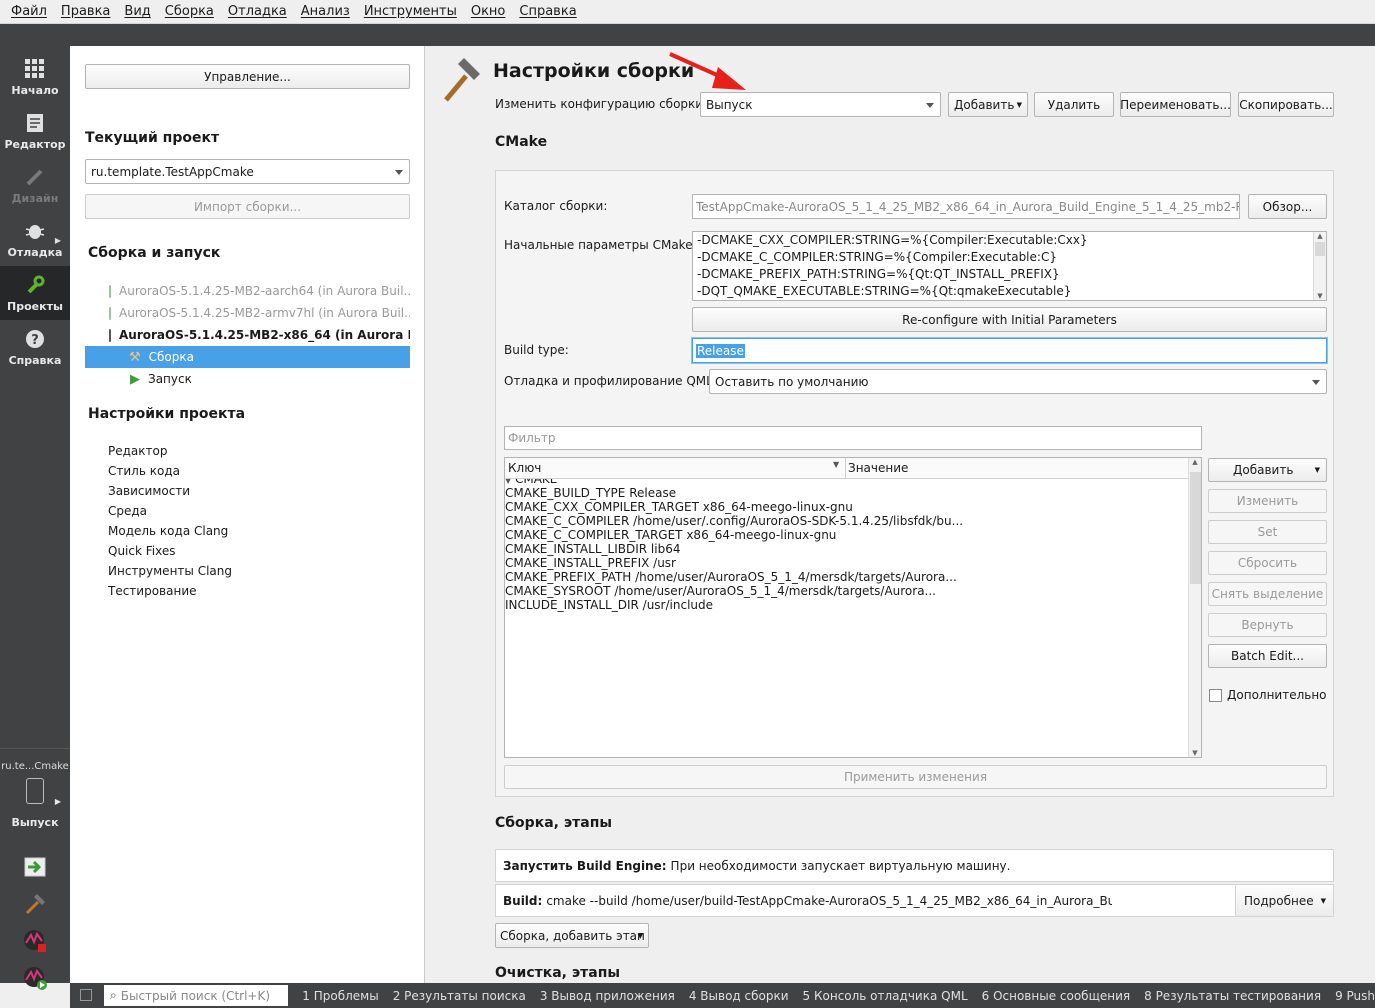  Describe the element at coordinates (1267, 625) in the screenshot. I see `revert-variable-button: Вернуть` at that location.